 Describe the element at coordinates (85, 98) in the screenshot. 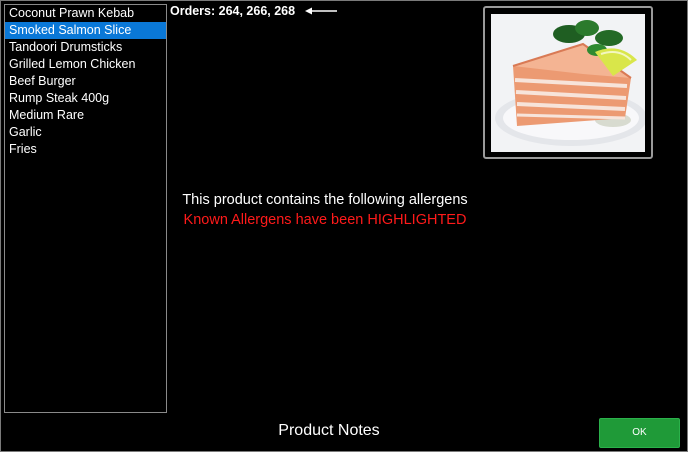

I see `product-list-item: Rump Steak 400g` at that location.